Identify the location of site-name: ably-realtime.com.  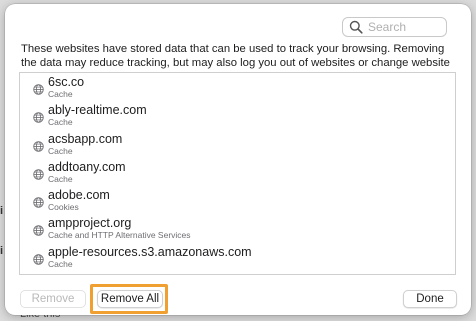
(97, 110).